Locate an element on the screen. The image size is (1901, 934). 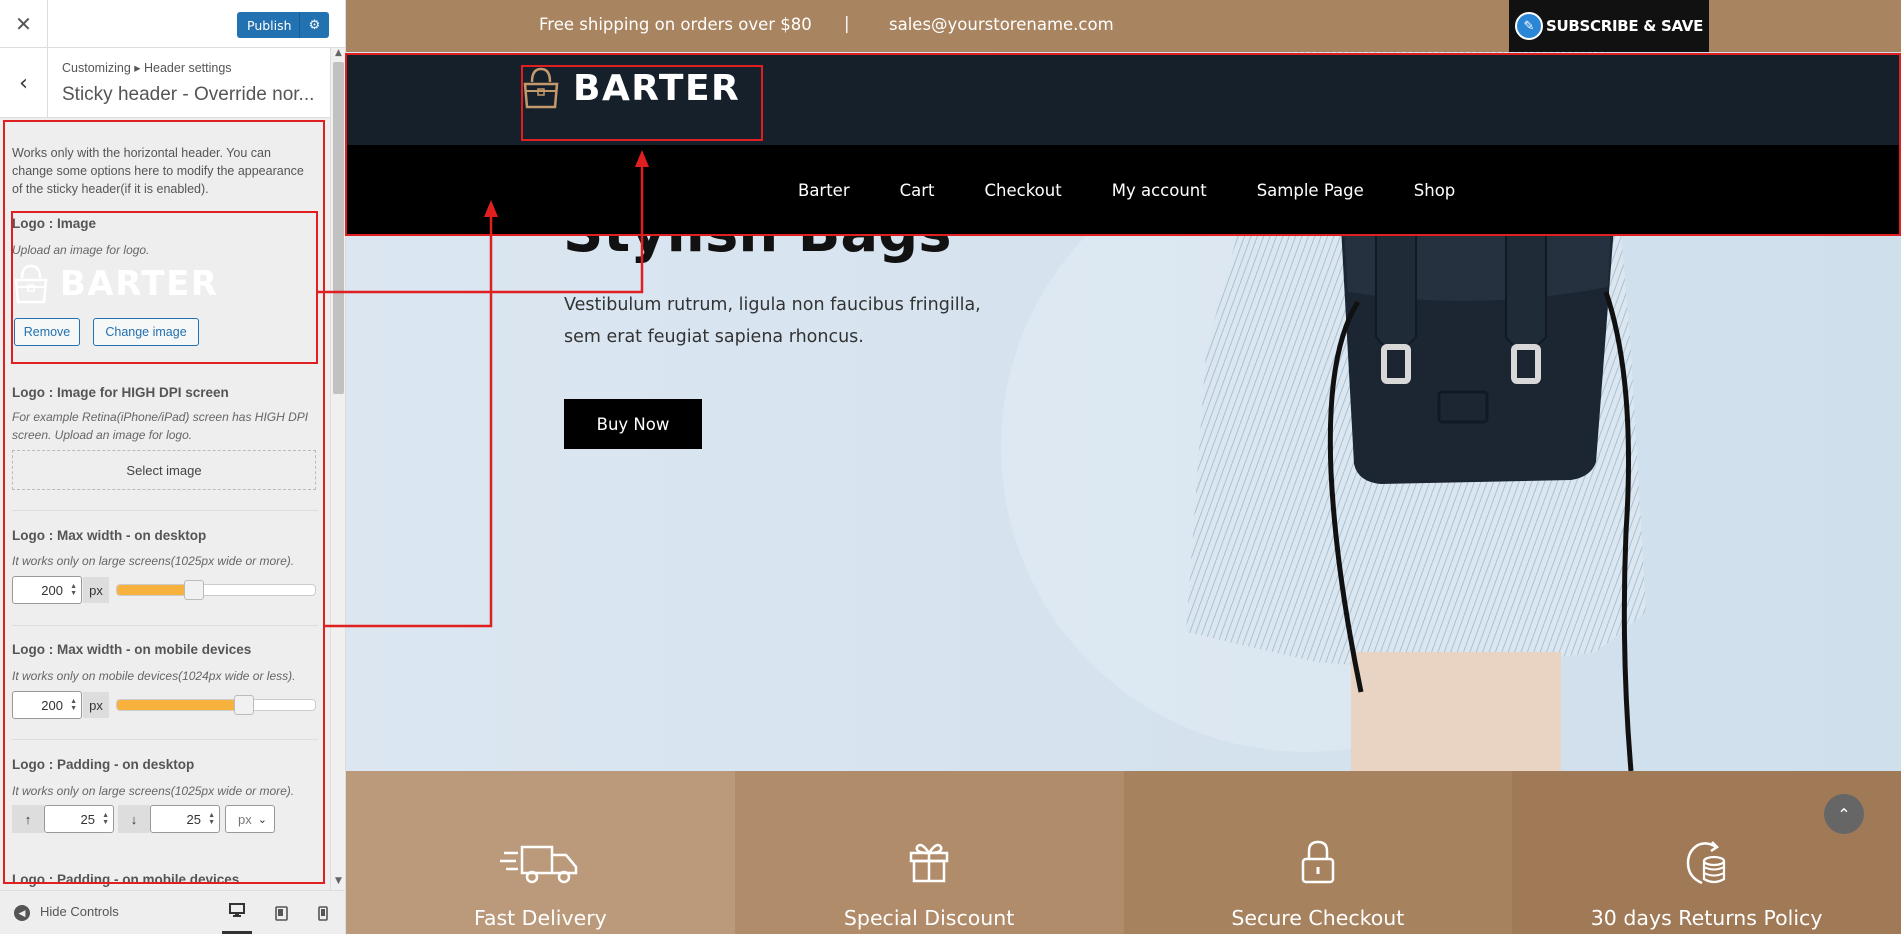
feature-secure-checkout: Secure Checkout is located at coordinates (1318, 852).